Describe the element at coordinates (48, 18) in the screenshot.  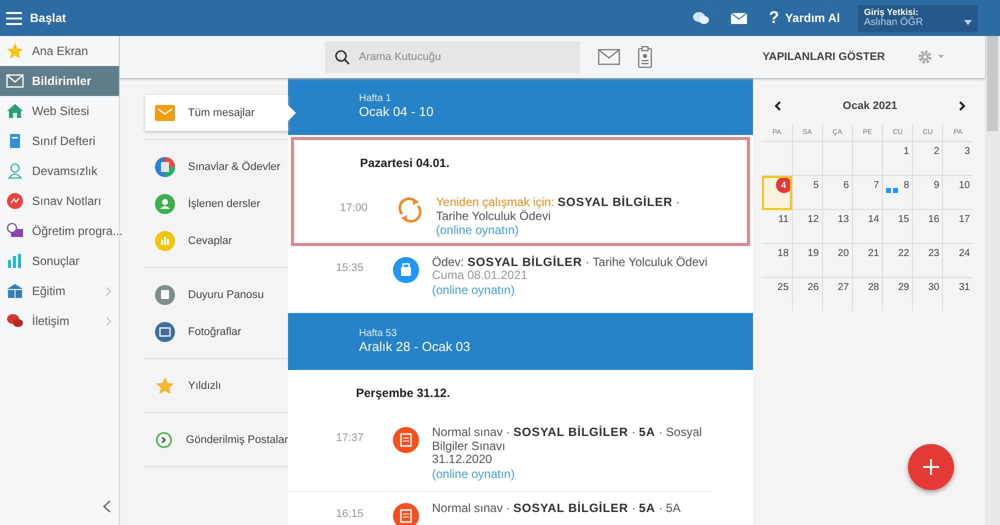
I see `menu-label: Başlat` at that location.